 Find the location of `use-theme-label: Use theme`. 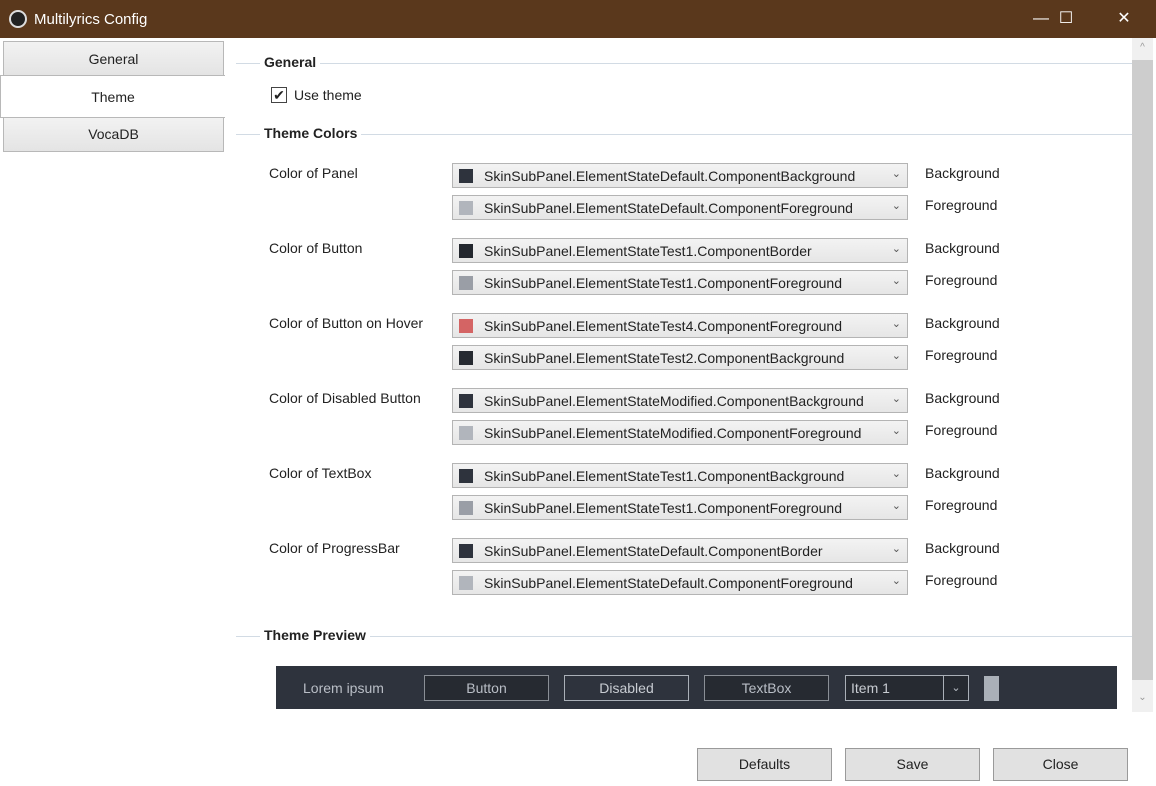

use-theme-label: Use theme is located at coordinates (328, 95).